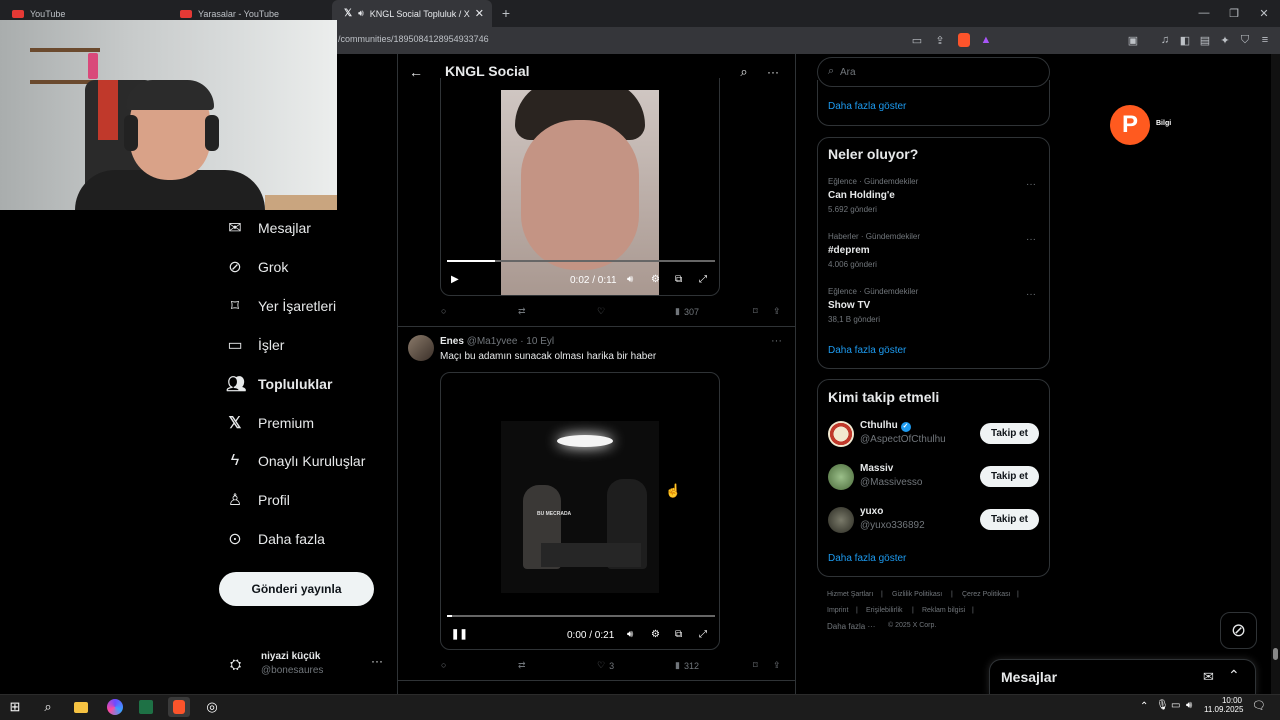  Describe the element at coordinates (257, 267) in the screenshot. I see `nav-grok: ⊘ Grok` at that location.